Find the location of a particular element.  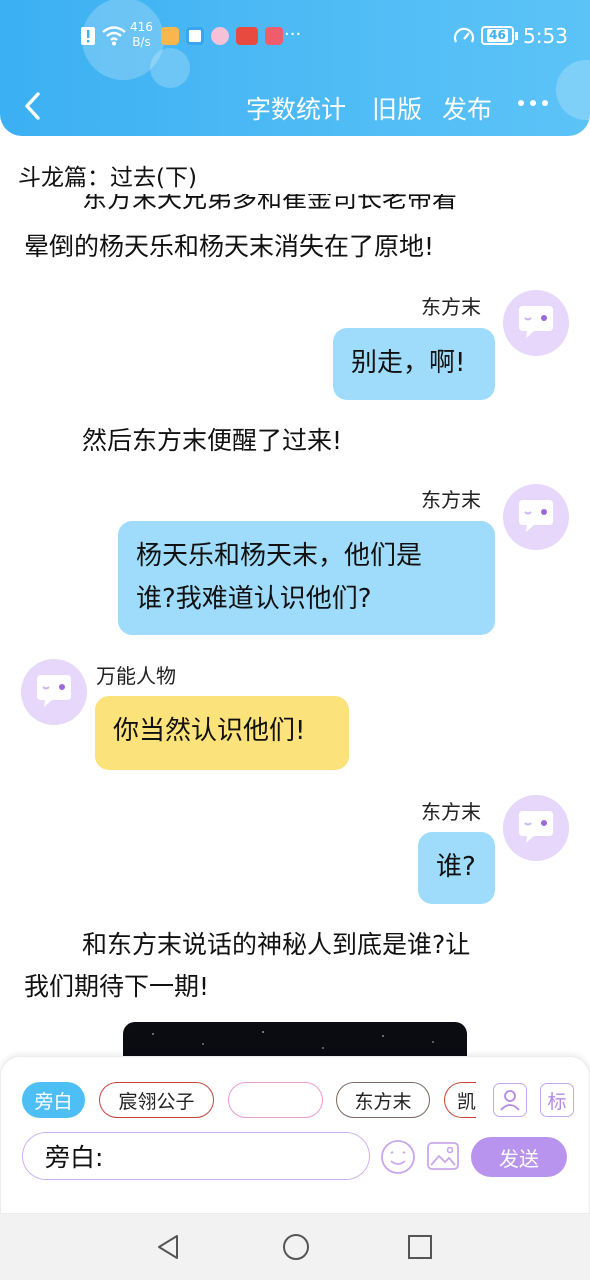

emoji-icon is located at coordinates (398, 1159).